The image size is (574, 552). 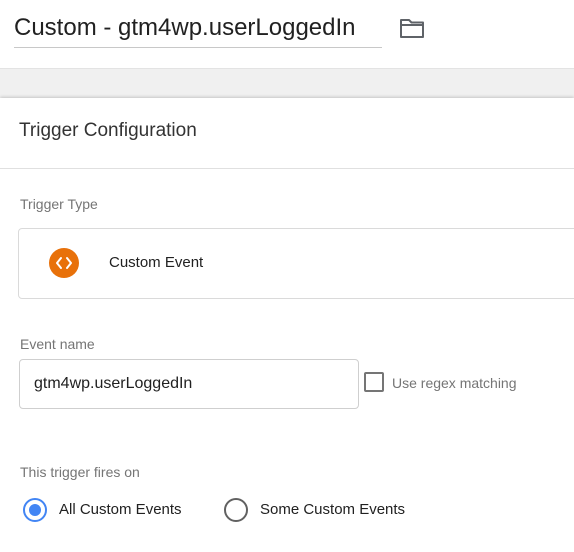 I want to click on all-custom-events-radio, so click(x=35, y=510).